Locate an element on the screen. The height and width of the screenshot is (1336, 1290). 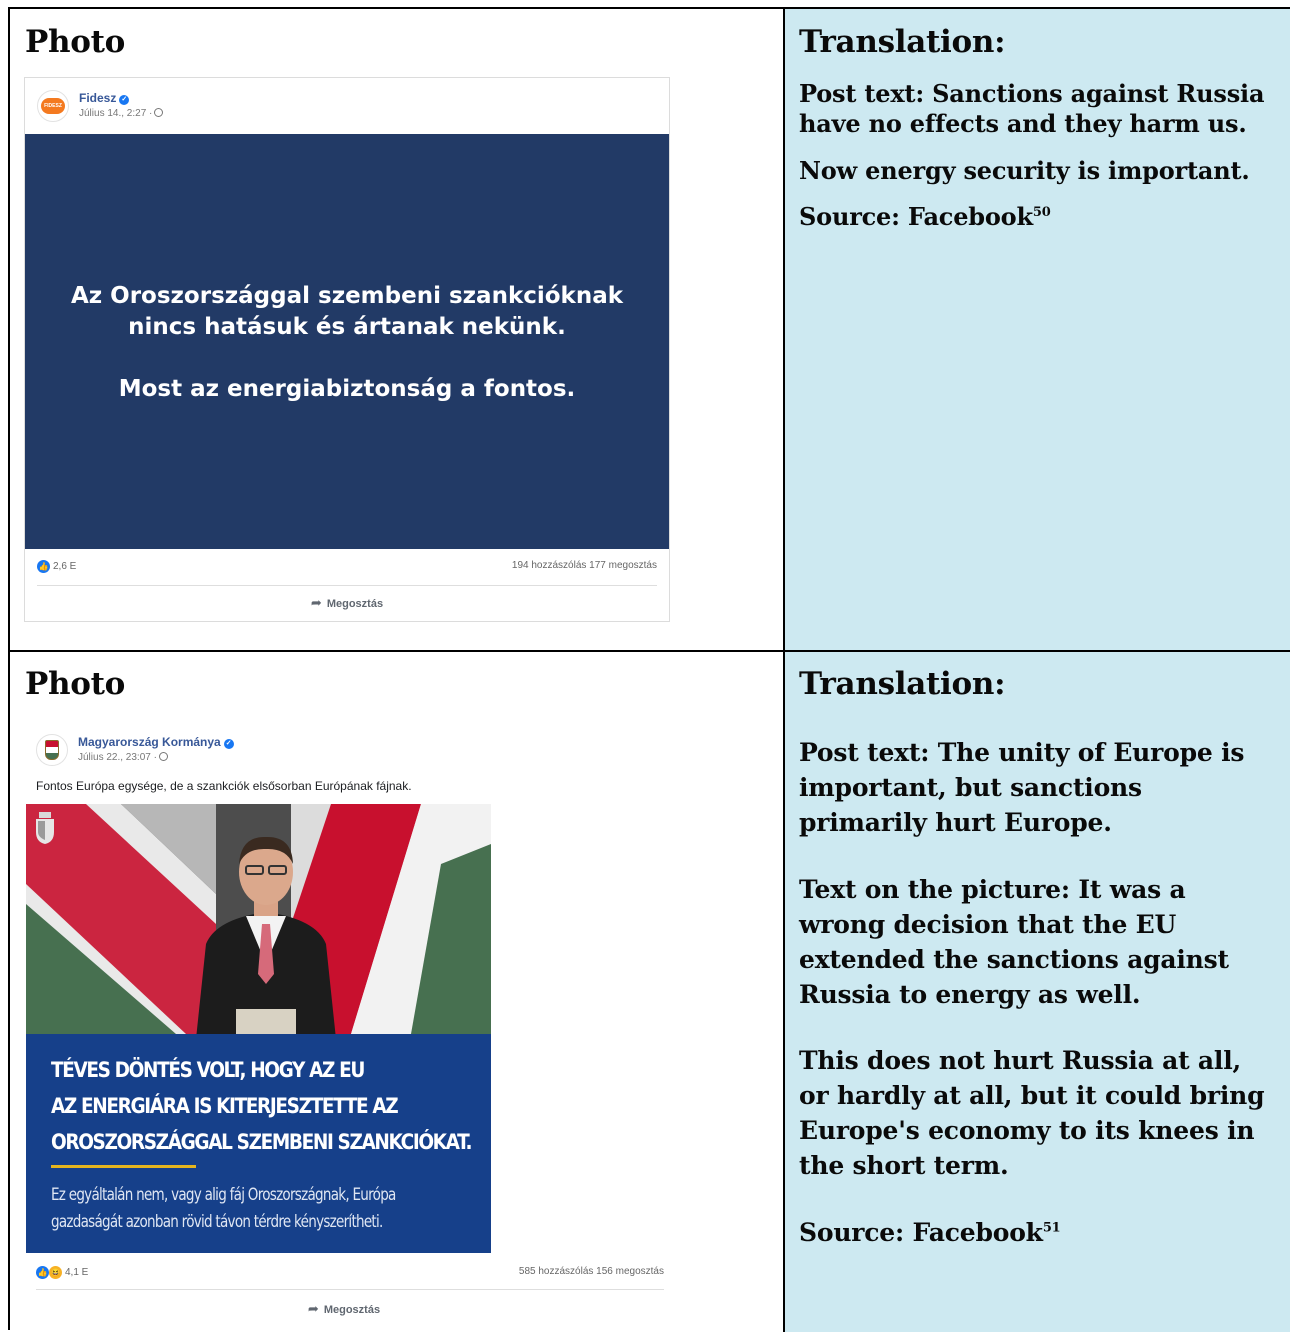
reactions-summary: 👍 😆 4,1 E is located at coordinates (62, 1272).